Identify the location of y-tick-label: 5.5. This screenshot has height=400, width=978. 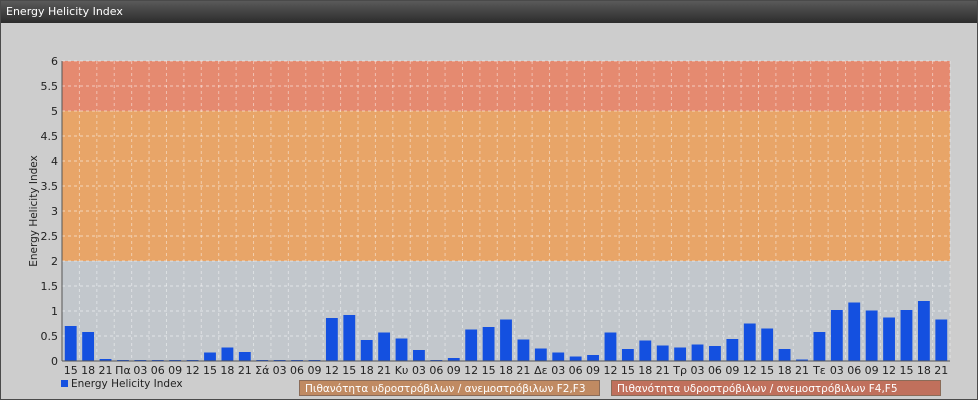
(50, 86).